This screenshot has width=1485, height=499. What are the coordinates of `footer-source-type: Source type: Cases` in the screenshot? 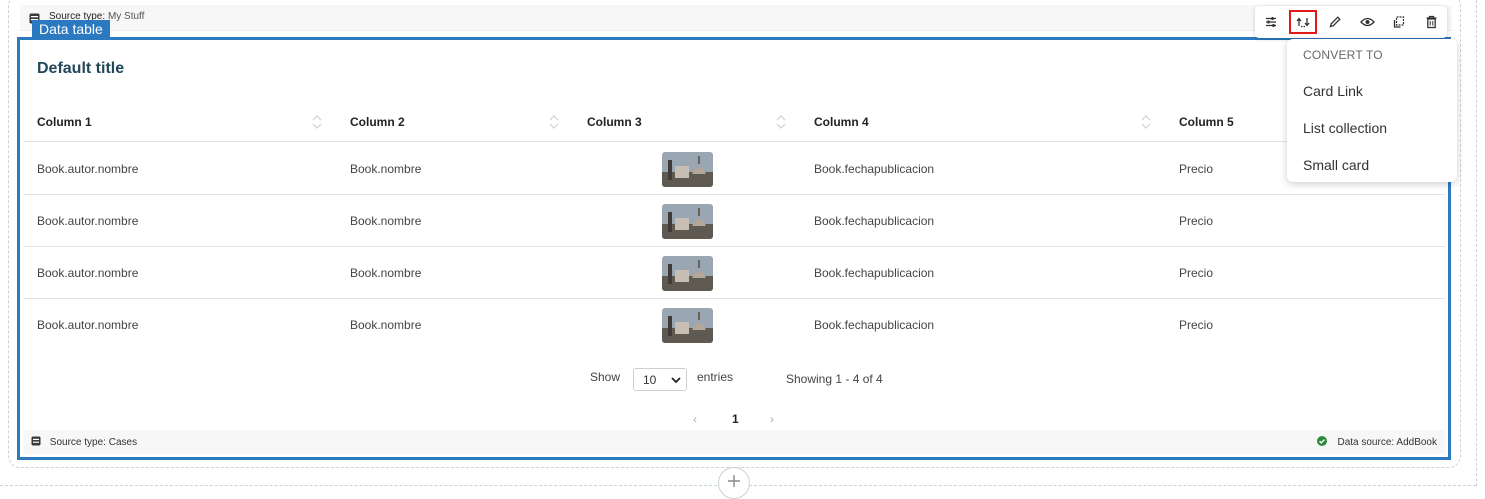 It's located at (84, 442).